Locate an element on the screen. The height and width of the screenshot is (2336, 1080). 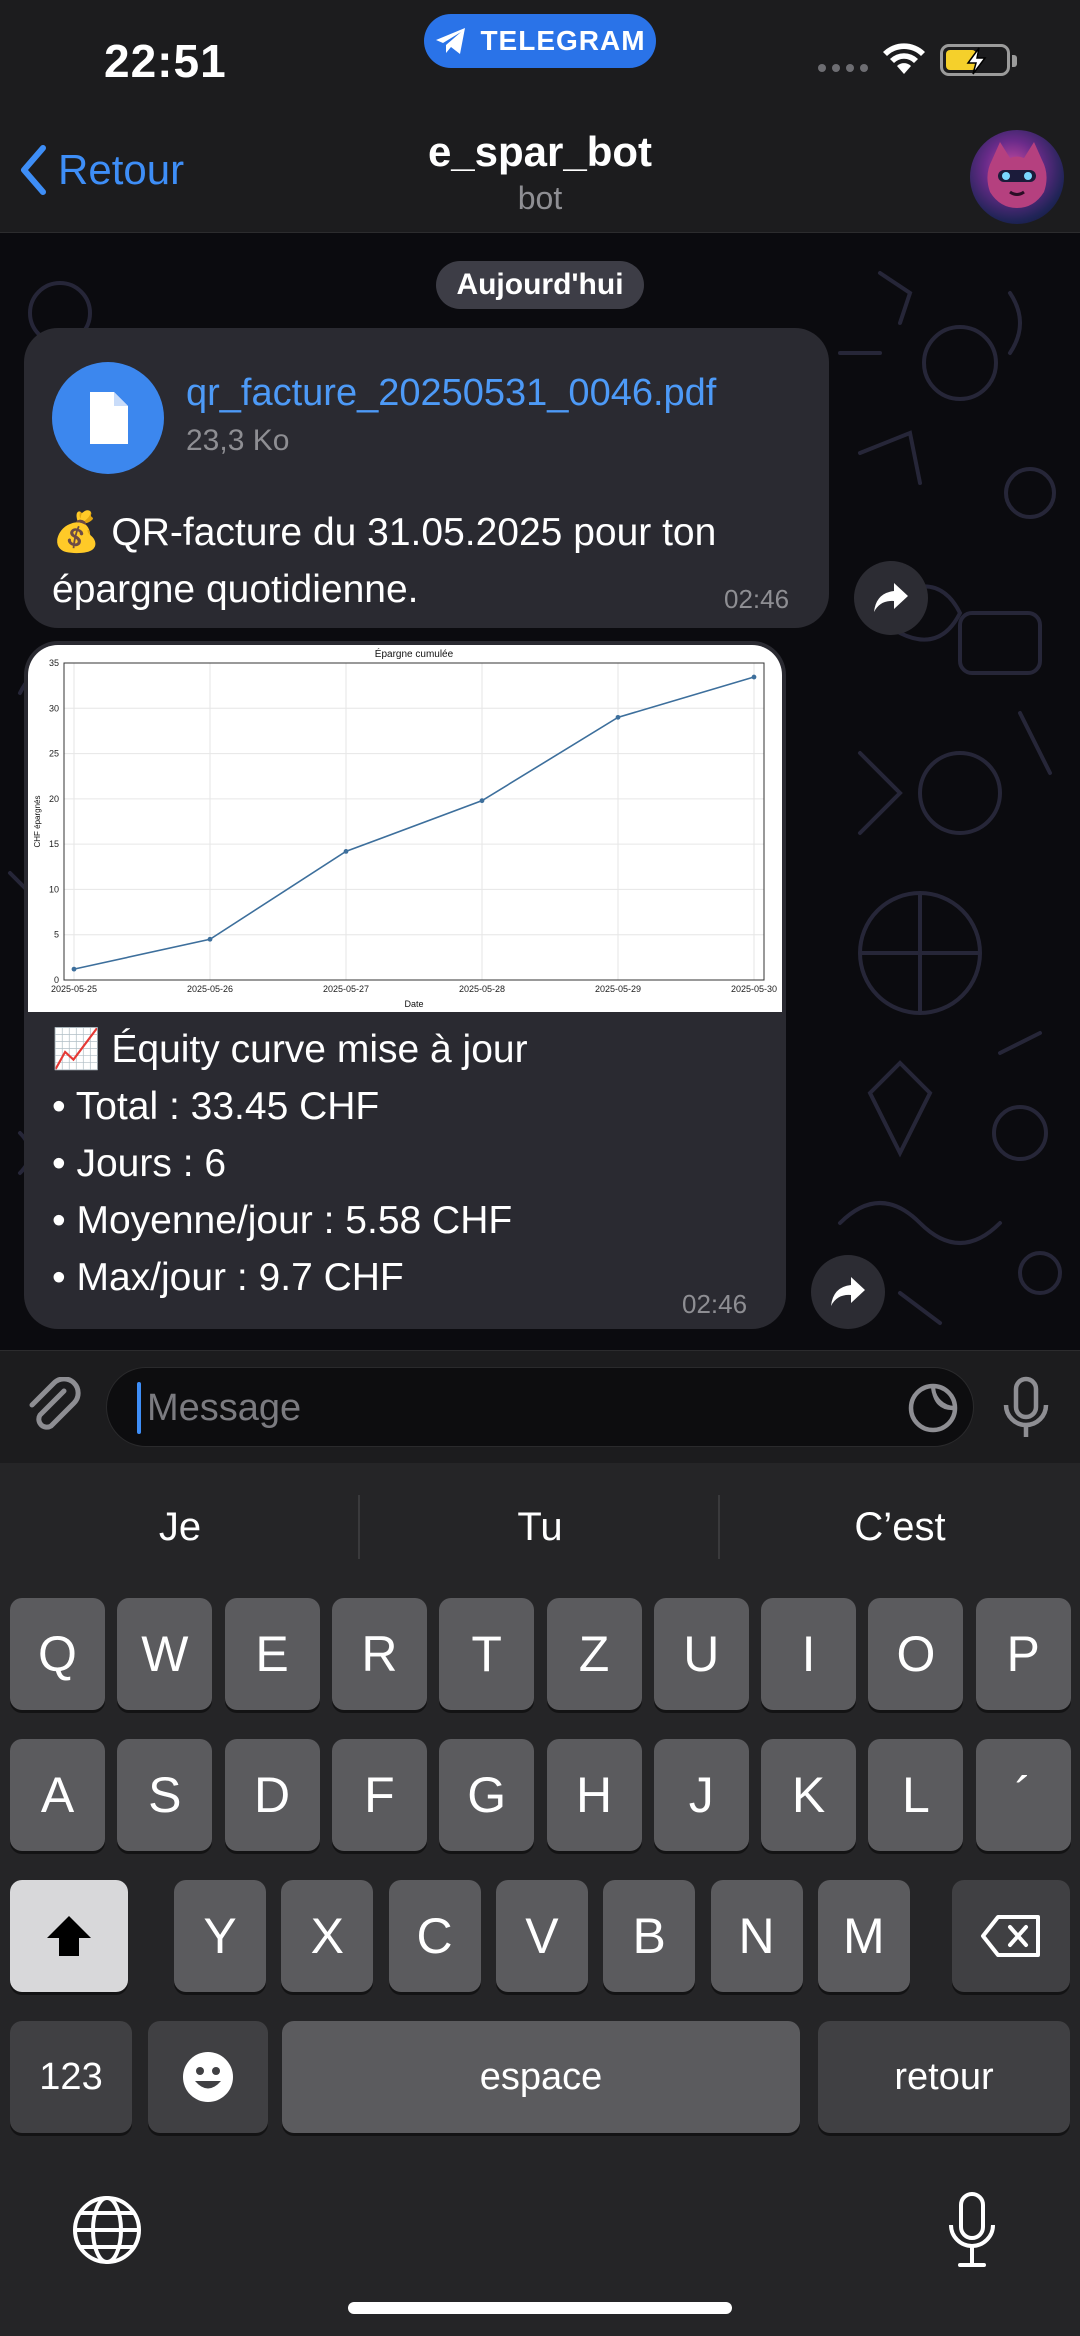
x-tick-label: 2025-05-29 is located at coordinates (618, 989).